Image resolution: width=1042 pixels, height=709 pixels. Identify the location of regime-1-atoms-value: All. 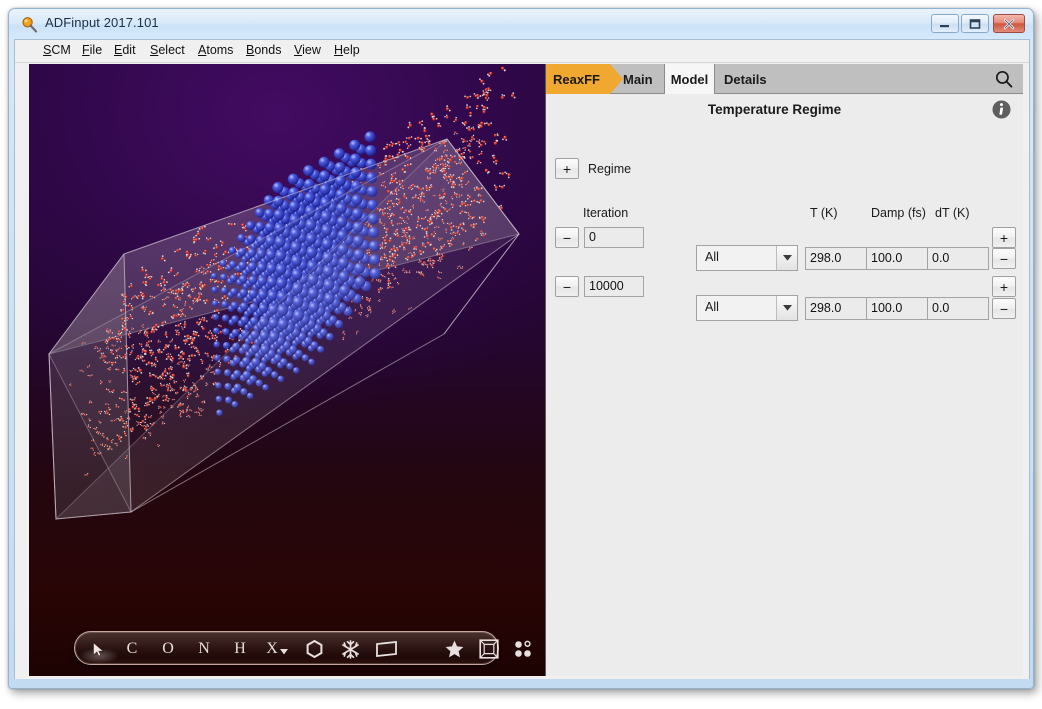
(712, 257).